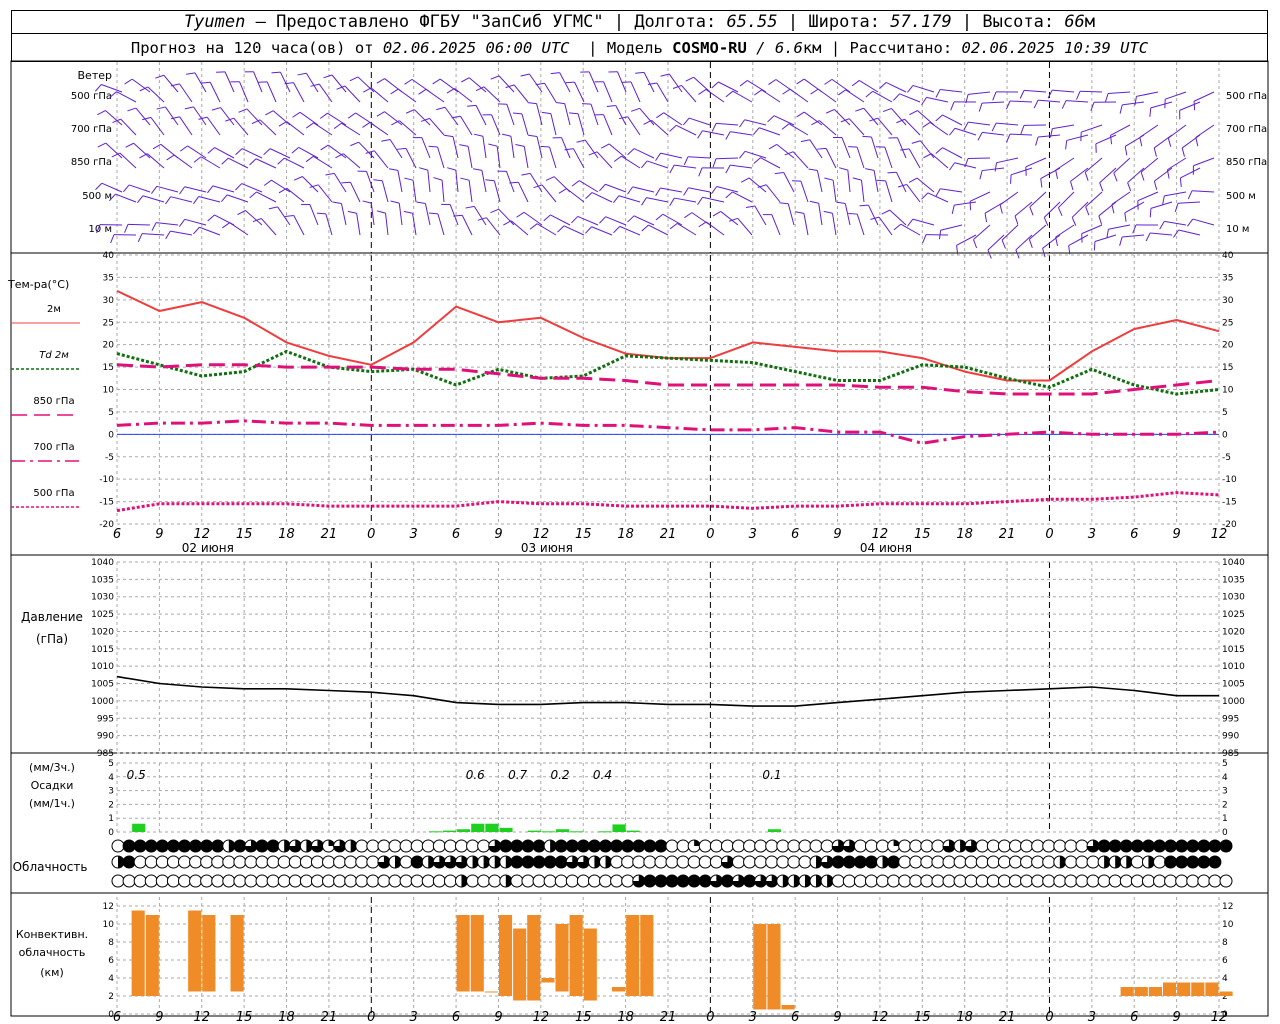  What do you see at coordinates (109, 256) in the screenshot?
I see `temp-tick-left: 40` at bounding box center [109, 256].